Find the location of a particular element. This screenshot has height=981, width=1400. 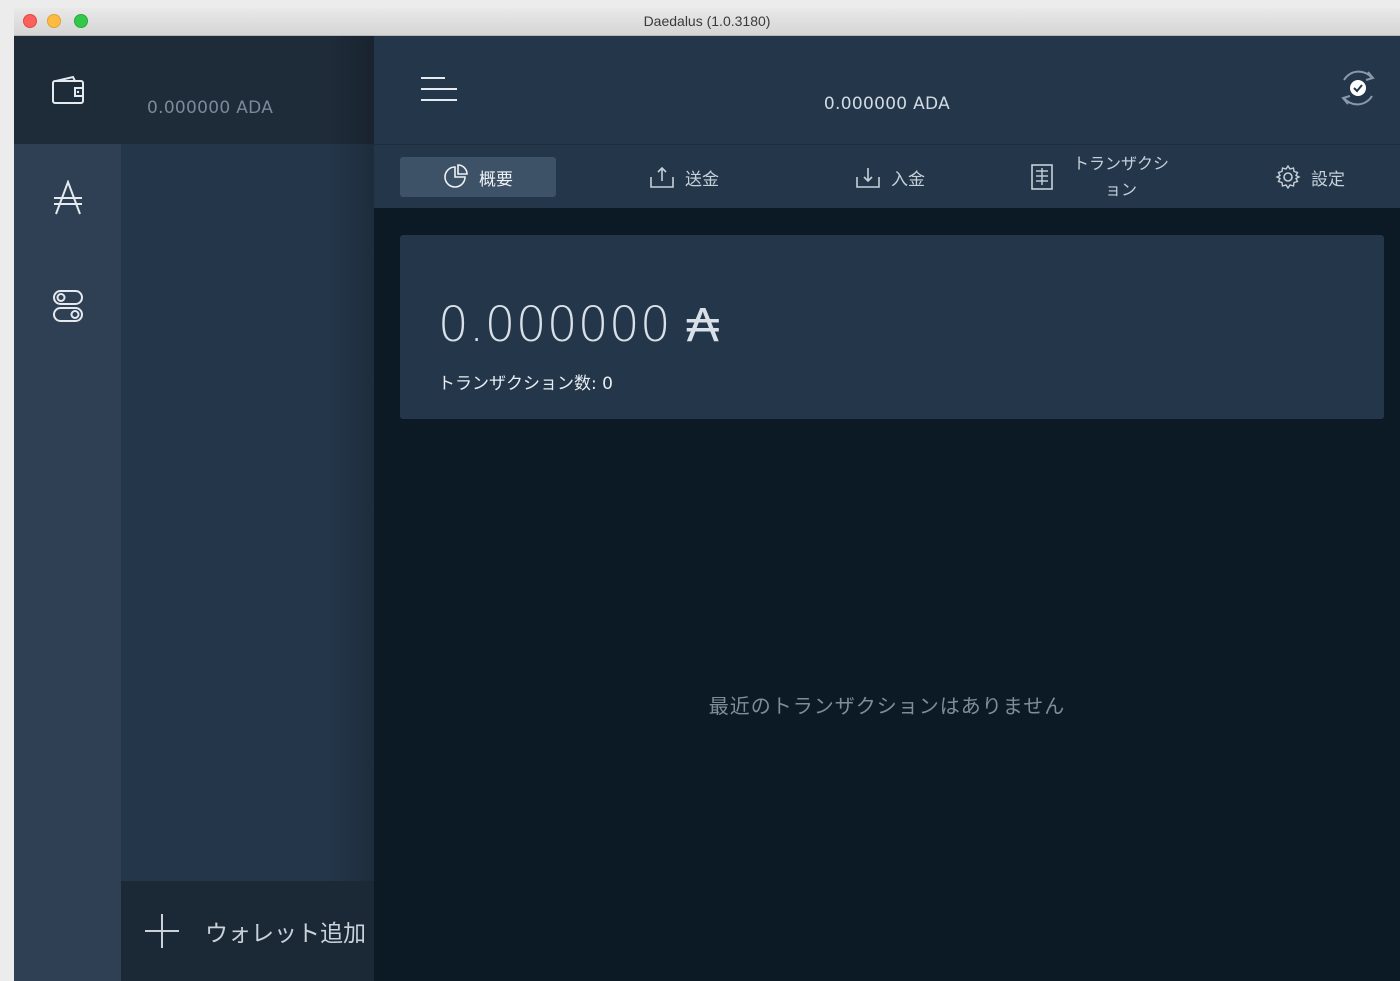

list-icon is located at coordinates (1042, 177).